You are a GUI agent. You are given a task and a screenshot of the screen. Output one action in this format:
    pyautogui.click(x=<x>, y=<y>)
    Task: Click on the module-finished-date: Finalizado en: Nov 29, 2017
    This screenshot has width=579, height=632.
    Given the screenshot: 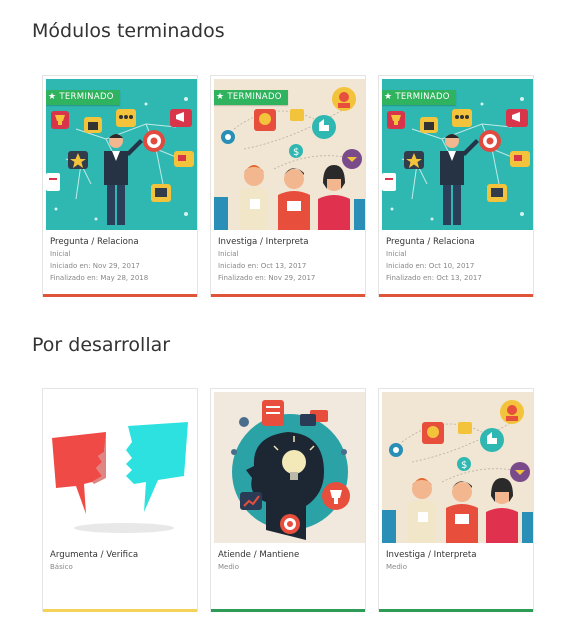 What is the action you would take?
    pyautogui.click(x=267, y=278)
    